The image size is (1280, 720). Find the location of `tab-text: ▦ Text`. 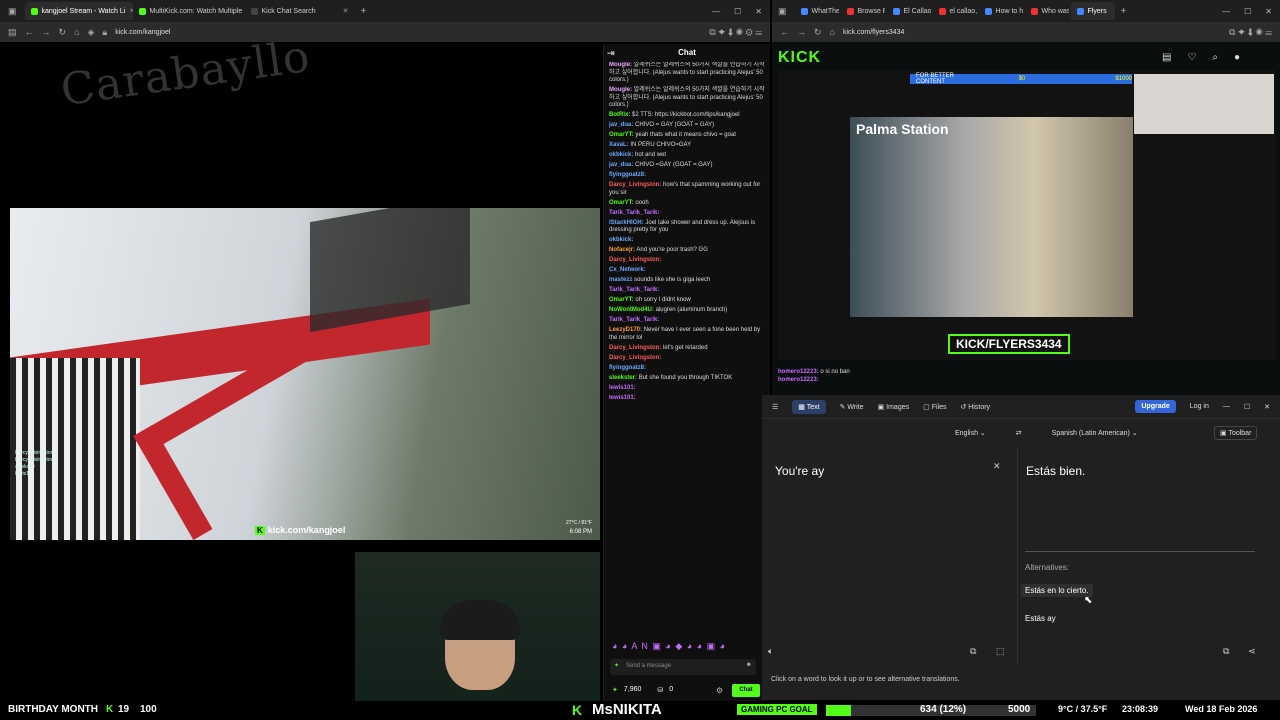

tab-text: ▦ Text is located at coordinates (809, 406).